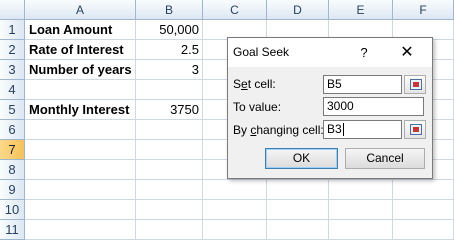 The image size is (454, 240). I want to click on dialog-title-bar: Goal Seek ? ✕, so click(330, 52).